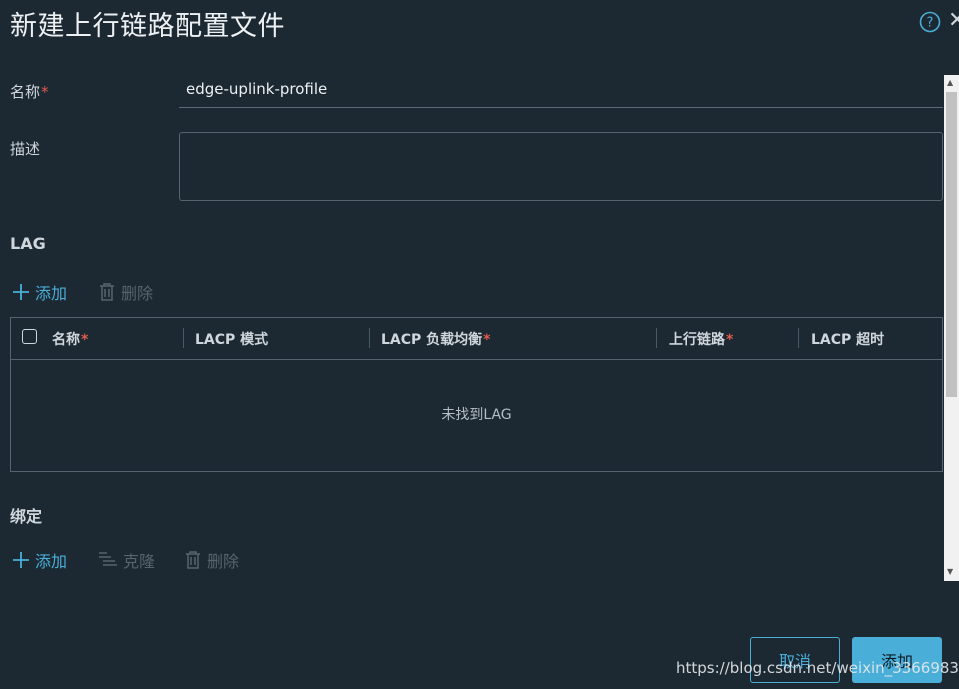 This screenshot has height=689, width=959. What do you see at coordinates (139, 561) in the screenshot?
I see `teaming-clone-label: 克隆` at bounding box center [139, 561].